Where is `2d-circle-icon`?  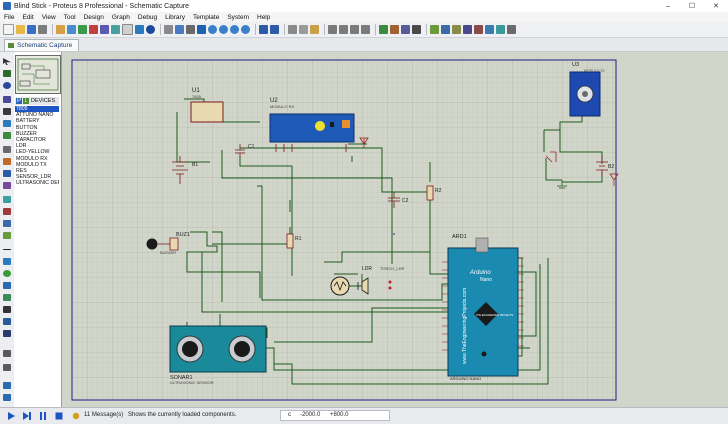
2d-circle-icon is located at coordinates (7, 273).